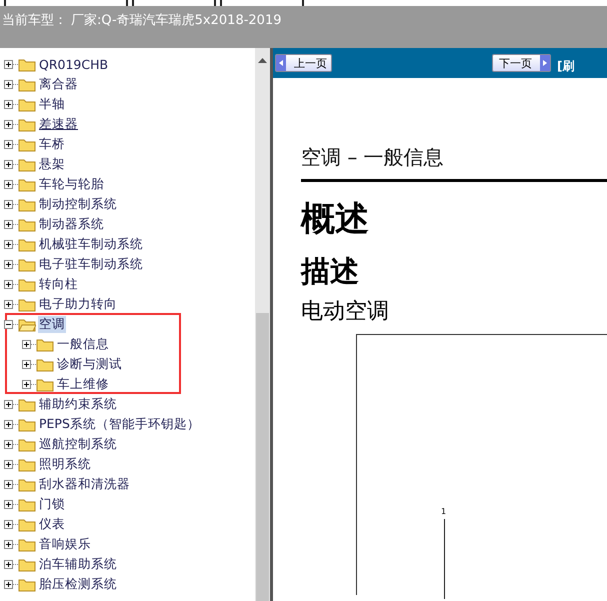 The width and height of the screenshot is (607, 601). Describe the element at coordinates (78, 584) in the screenshot. I see `tree-item: 胎压检测系统` at that location.